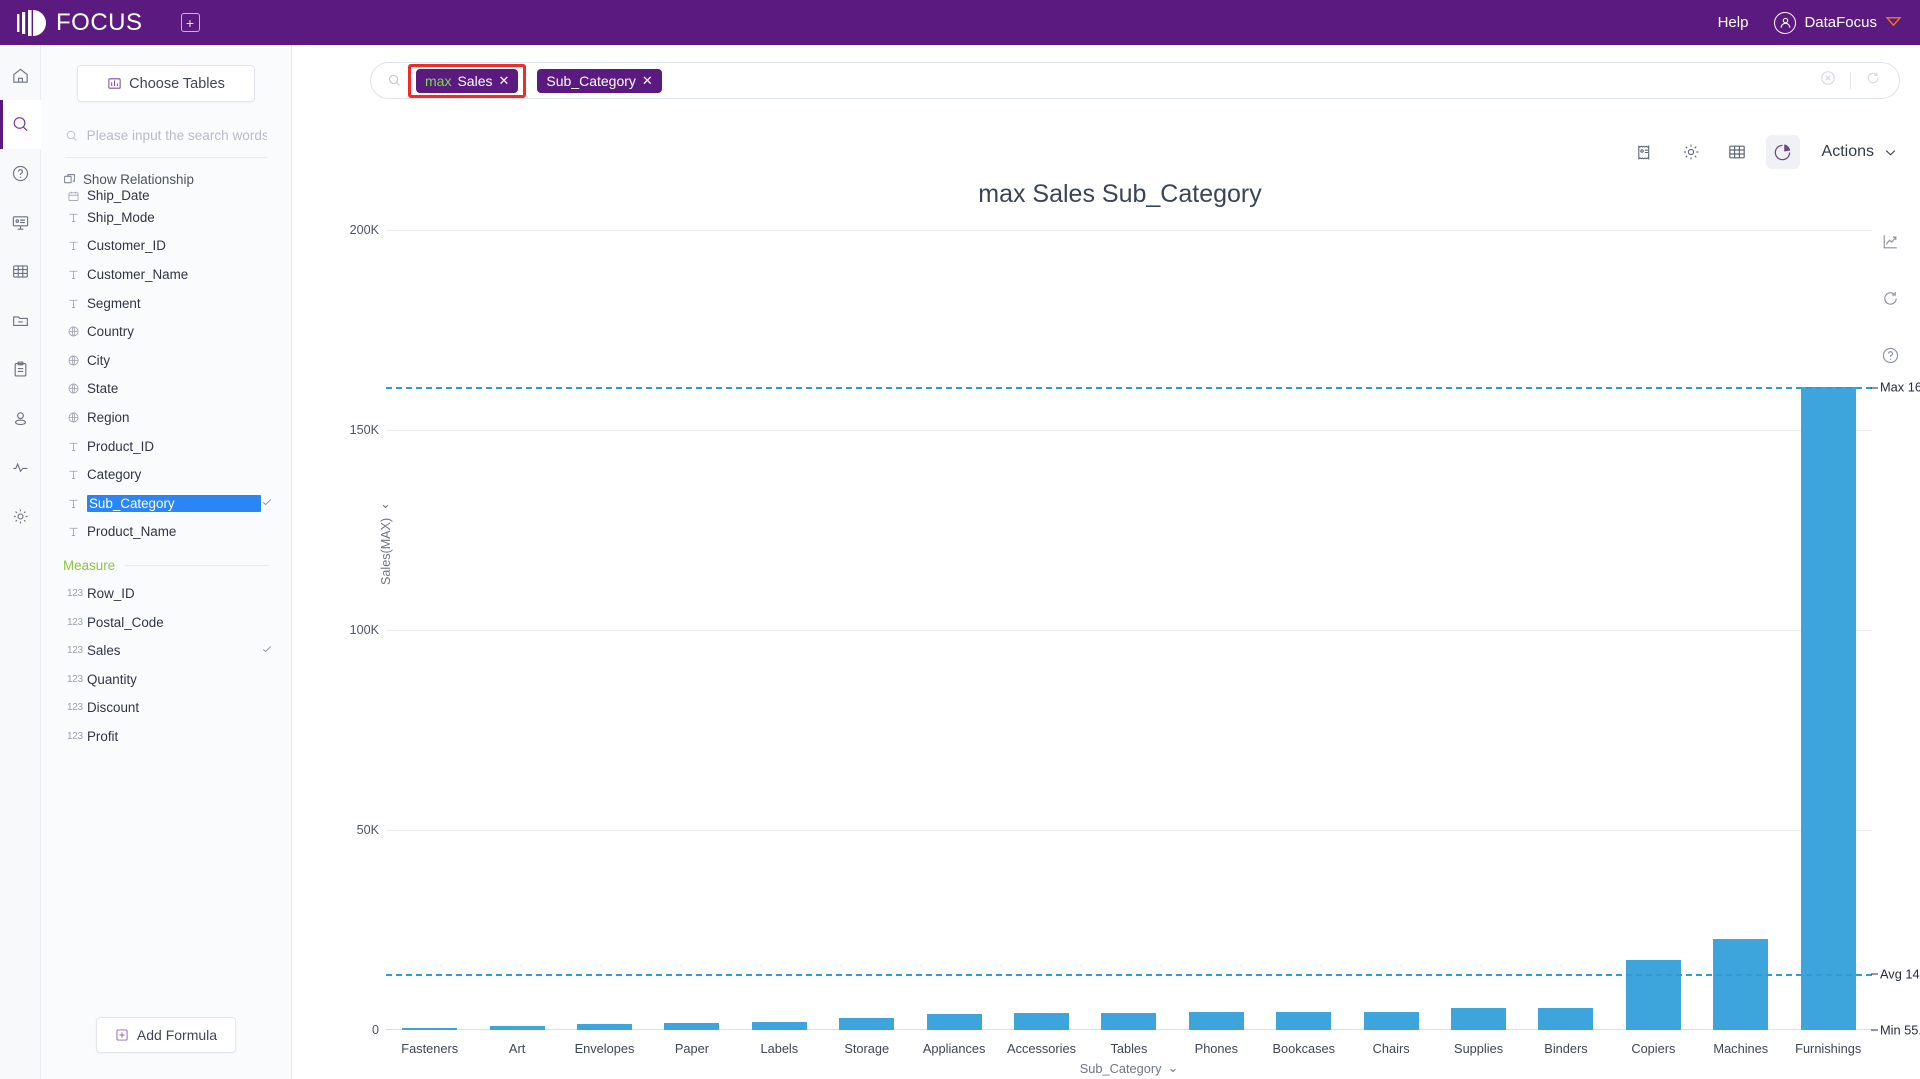 The width and height of the screenshot is (1920, 1079). I want to click on bar-bookcases, so click(1304, 1021).